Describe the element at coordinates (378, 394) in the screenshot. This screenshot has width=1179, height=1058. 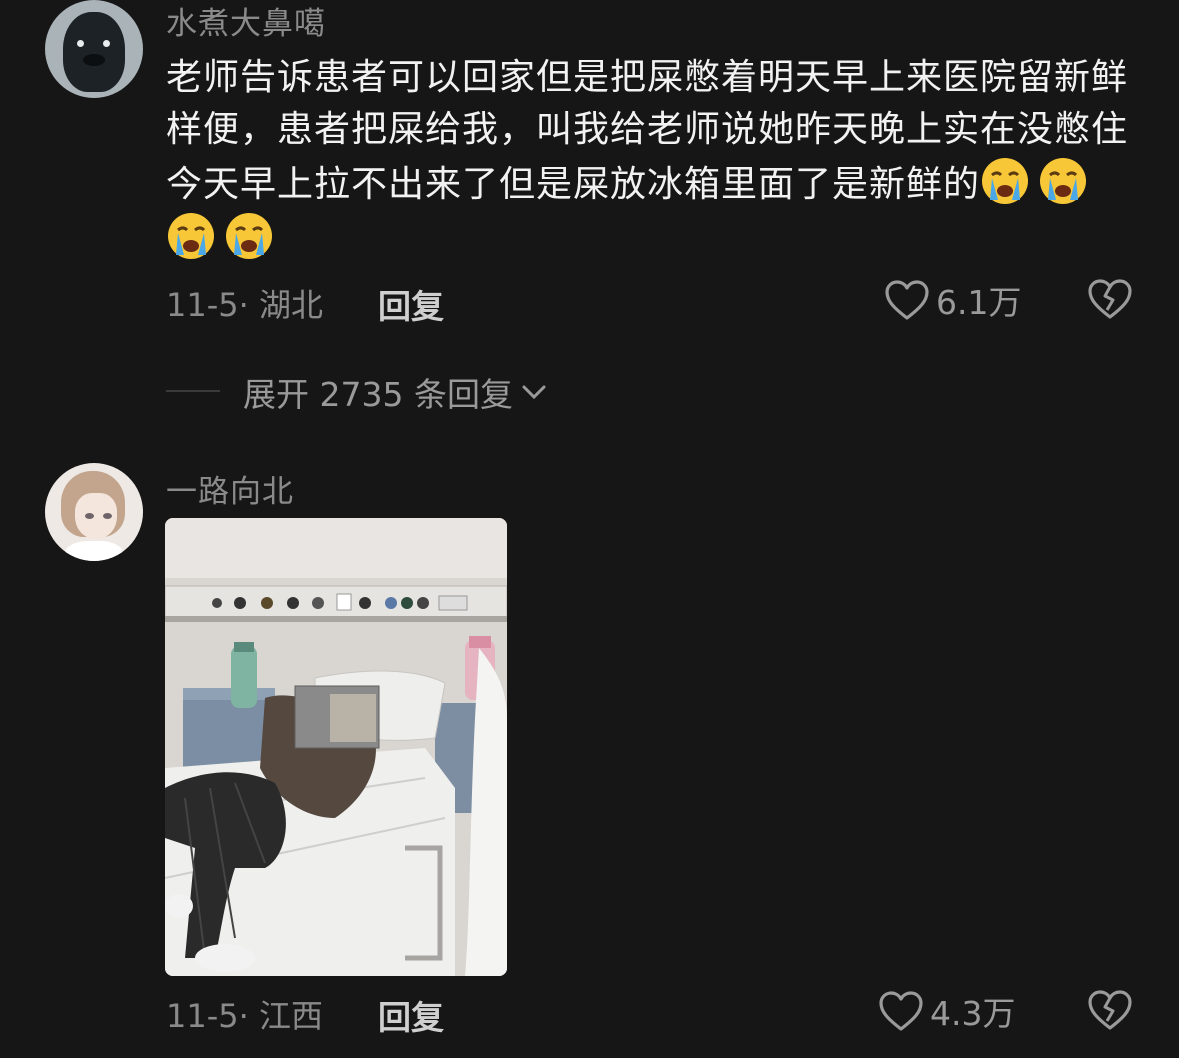
I see `expand-replies-label: 展开 2735 条回复` at that location.